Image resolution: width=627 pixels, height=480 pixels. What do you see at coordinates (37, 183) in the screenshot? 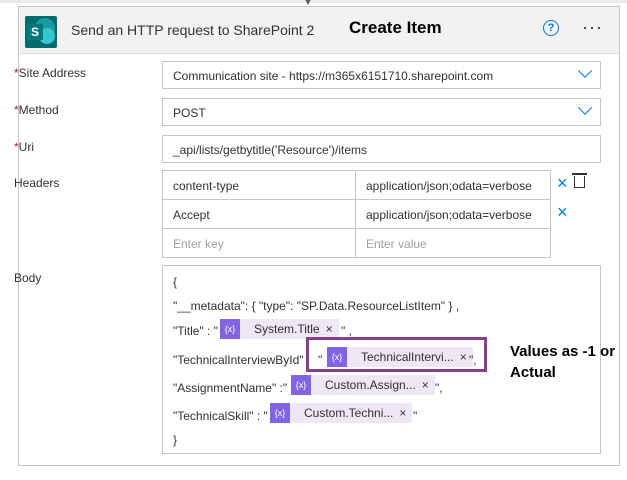
I see `headers-label: Headers` at bounding box center [37, 183].